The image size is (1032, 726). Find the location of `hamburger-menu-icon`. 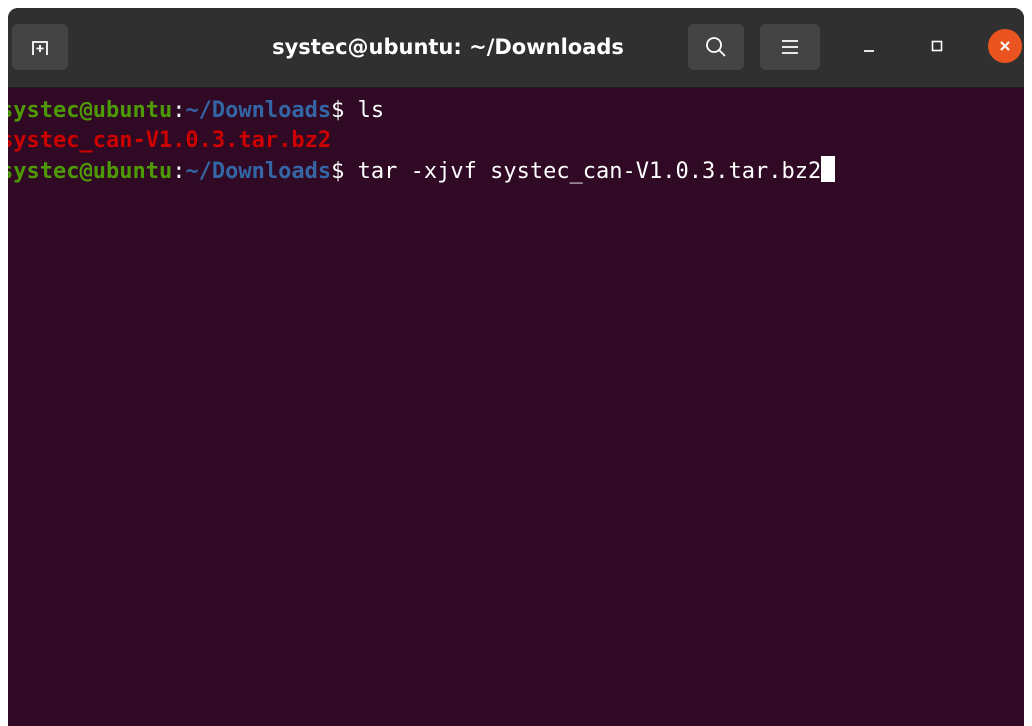

hamburger-menu-icon is located at coordinates (790, 47).